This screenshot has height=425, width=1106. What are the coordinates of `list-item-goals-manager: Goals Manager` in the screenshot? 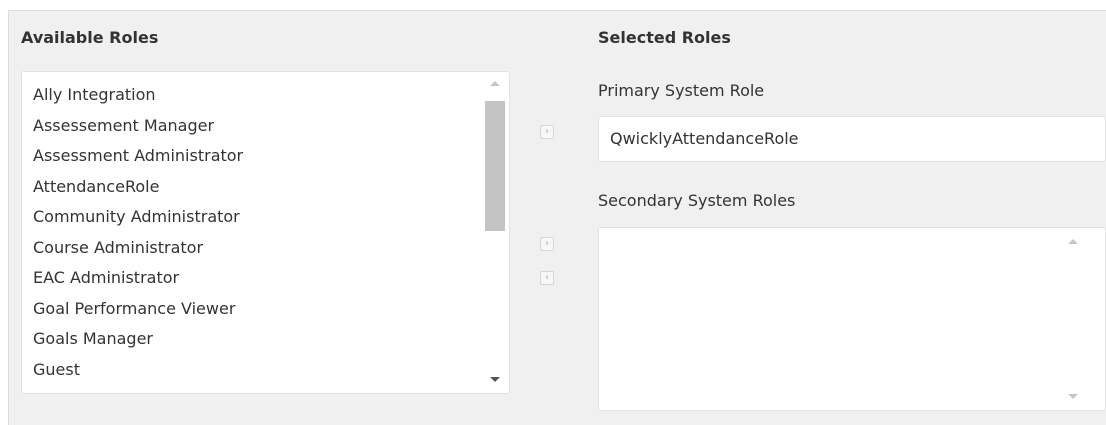 It's located at (138, 343).